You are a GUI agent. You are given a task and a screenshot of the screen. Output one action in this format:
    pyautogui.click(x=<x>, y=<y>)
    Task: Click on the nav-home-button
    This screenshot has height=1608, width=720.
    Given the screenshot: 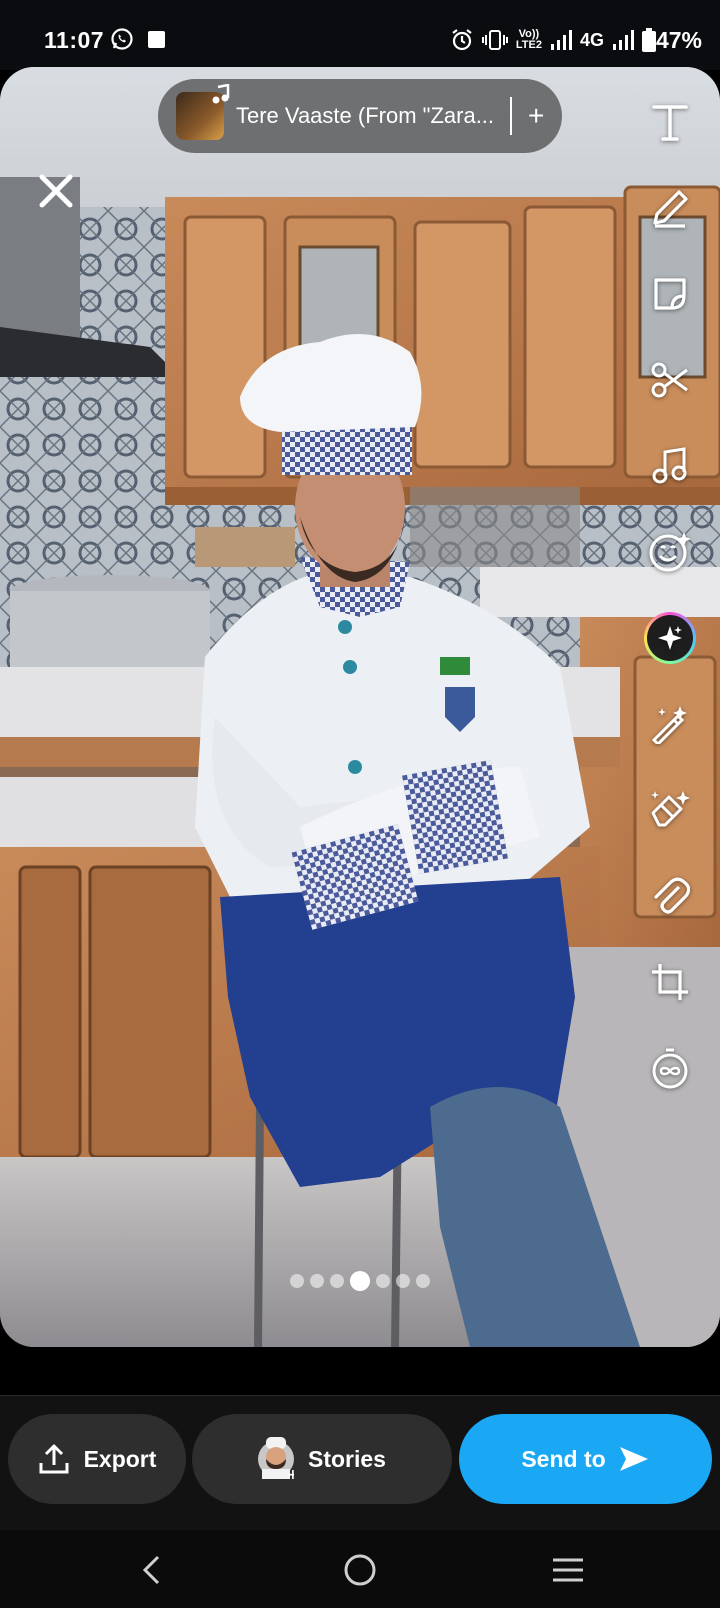 What is the action you would take?
    pyautogui.click(x=360, y=1570)
    